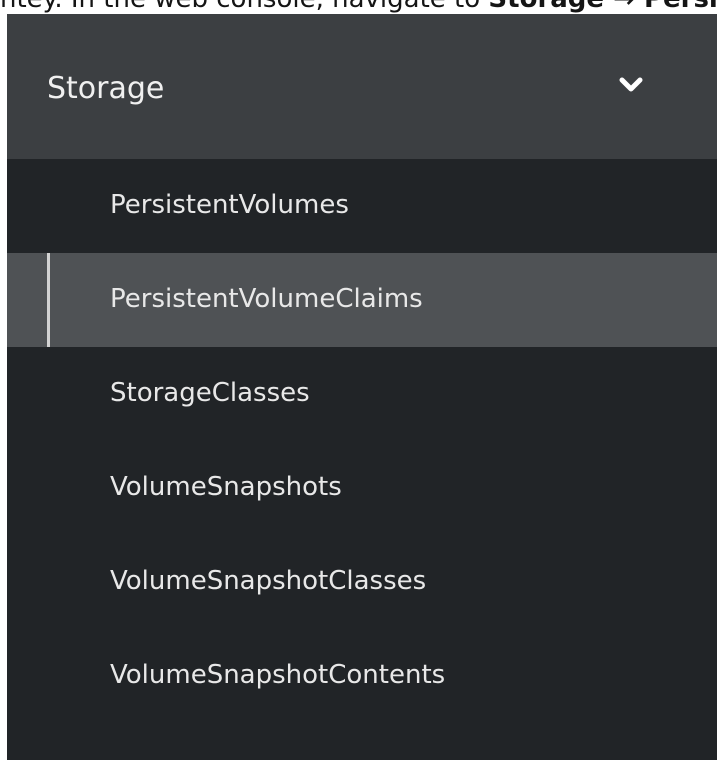 Image resolution: width=717 pixels, height=760 pixels. Describe the element at coordinates (362, 394) in the screenshot. I see `nav-item-storageclasses: StorageClasses` at that location.